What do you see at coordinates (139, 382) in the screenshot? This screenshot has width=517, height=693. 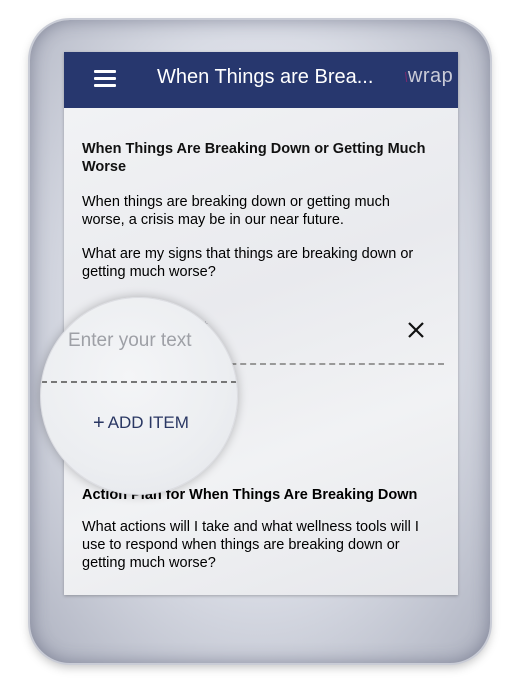 I see `magnified-input-underline` at bounding box center [139, 382].